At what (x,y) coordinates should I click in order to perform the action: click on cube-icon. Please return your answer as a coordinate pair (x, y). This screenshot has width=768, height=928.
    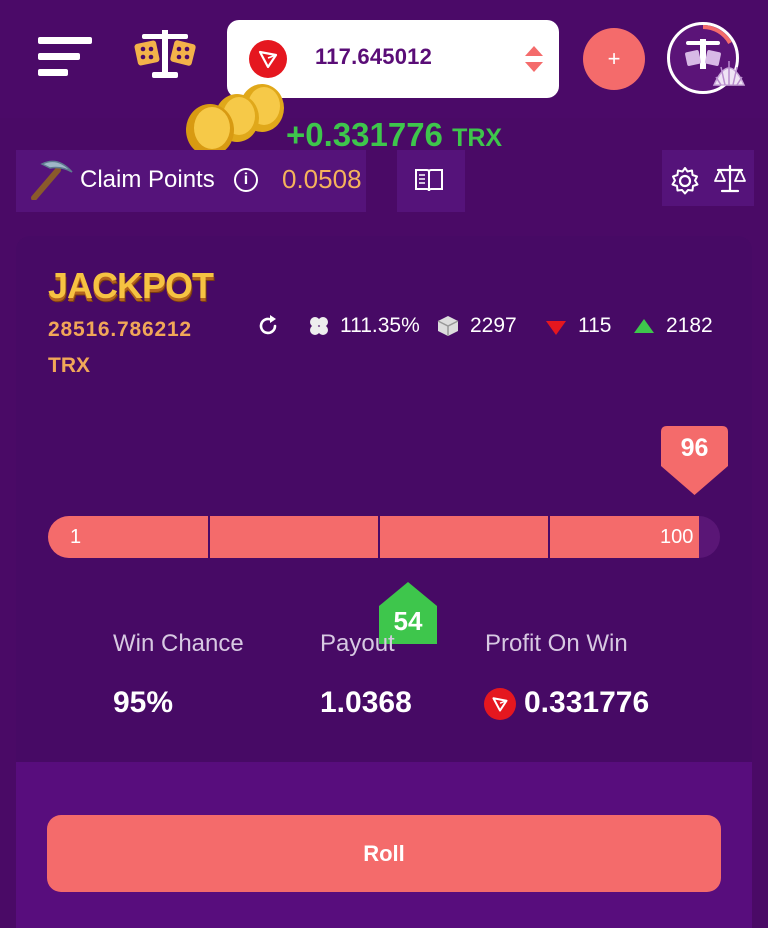
    Looking at the image, I should click on (448, 326).